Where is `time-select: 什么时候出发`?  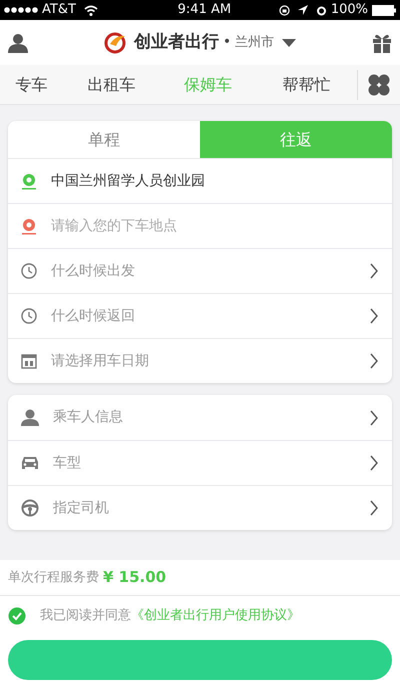 time-select: 什么时候出发 is located at coordinates (200, 270).